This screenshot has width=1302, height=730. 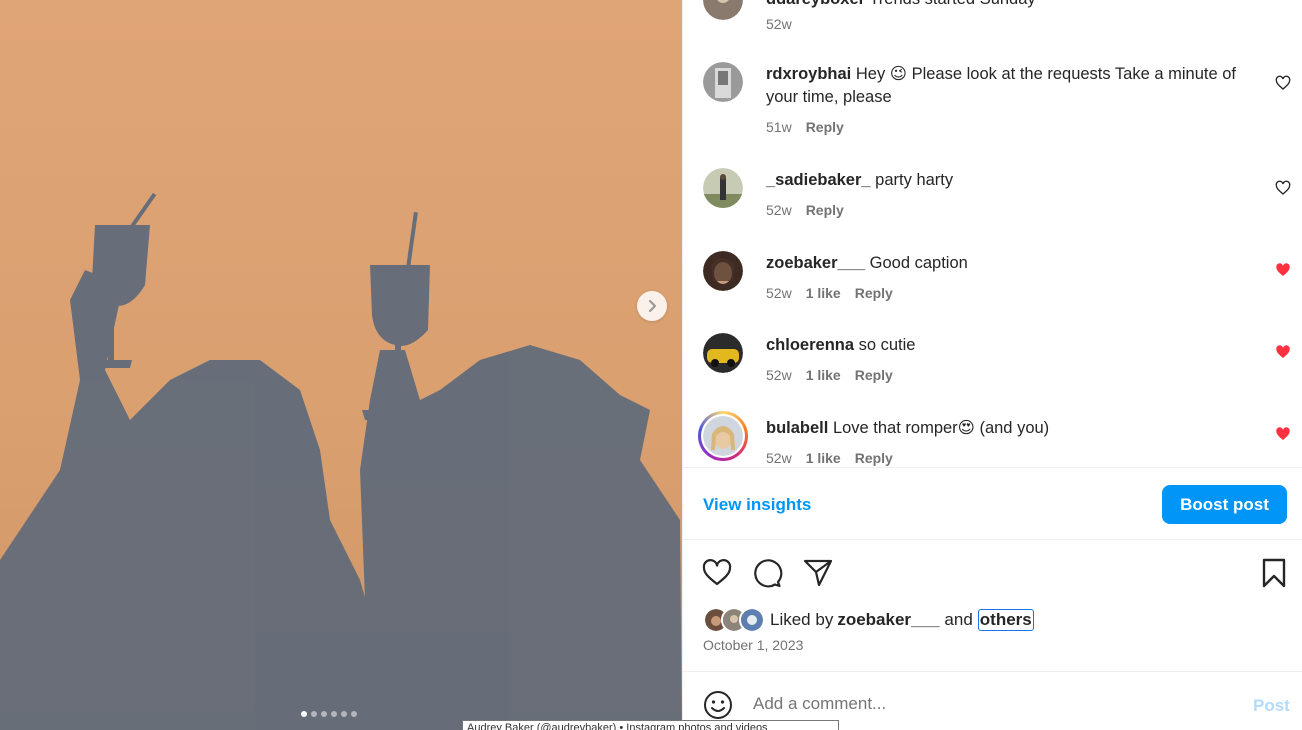 I want to click on comment-body: party harty, so click(x=914, y=180).